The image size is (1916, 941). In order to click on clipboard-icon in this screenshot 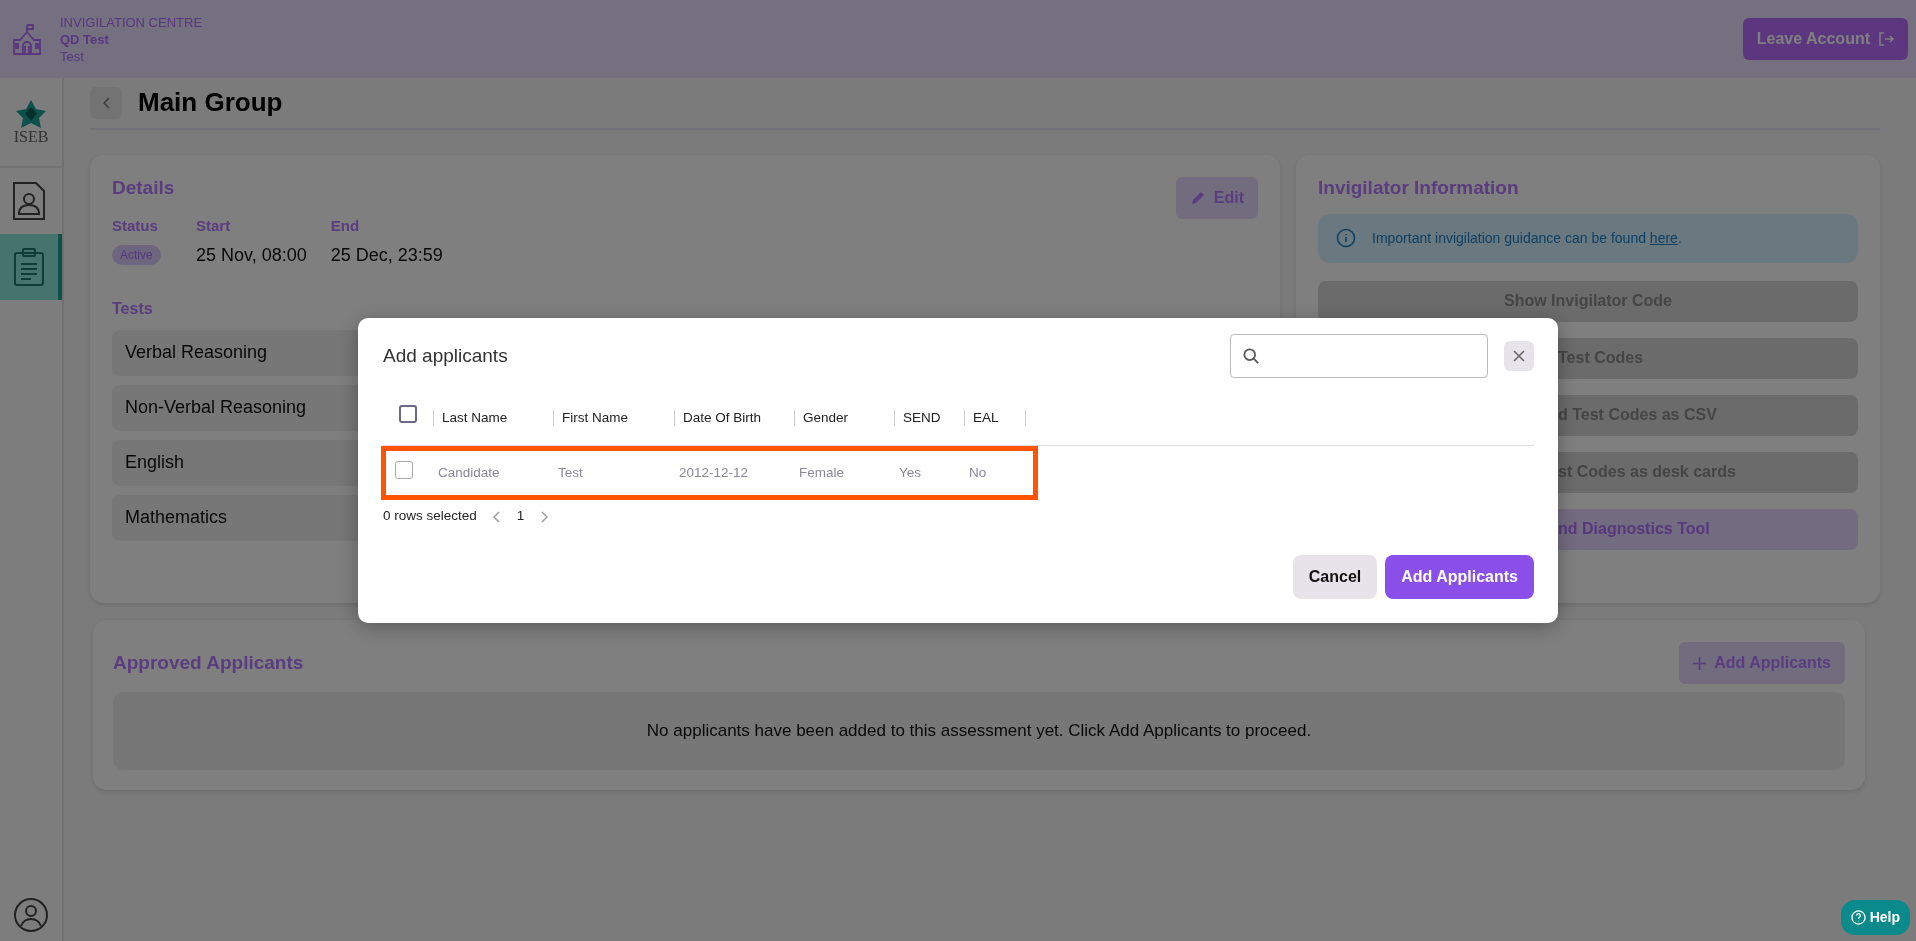, I will do `click(29, 267)`.